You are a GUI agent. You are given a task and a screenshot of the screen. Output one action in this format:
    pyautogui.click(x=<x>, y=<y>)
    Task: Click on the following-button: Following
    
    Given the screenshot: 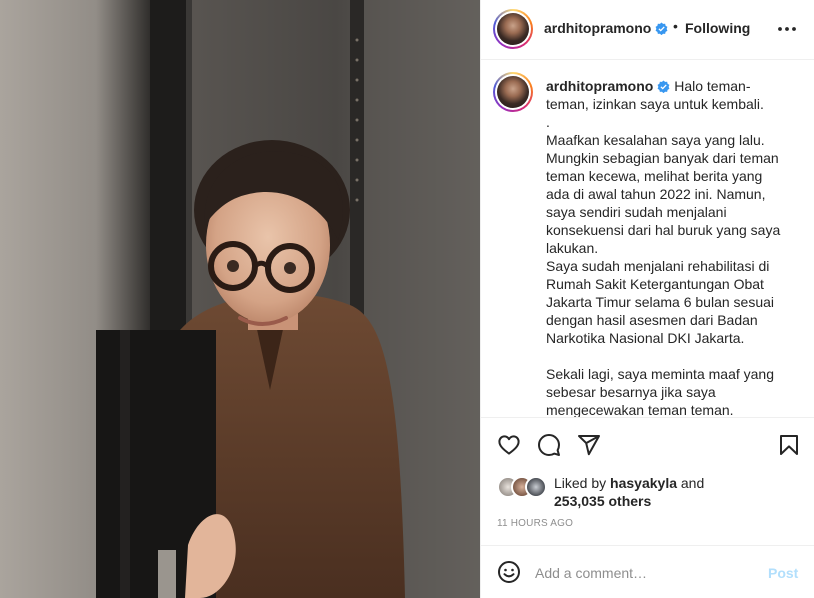 What is the action you would take?
    pyautogui.click(x=717, y=28)
    